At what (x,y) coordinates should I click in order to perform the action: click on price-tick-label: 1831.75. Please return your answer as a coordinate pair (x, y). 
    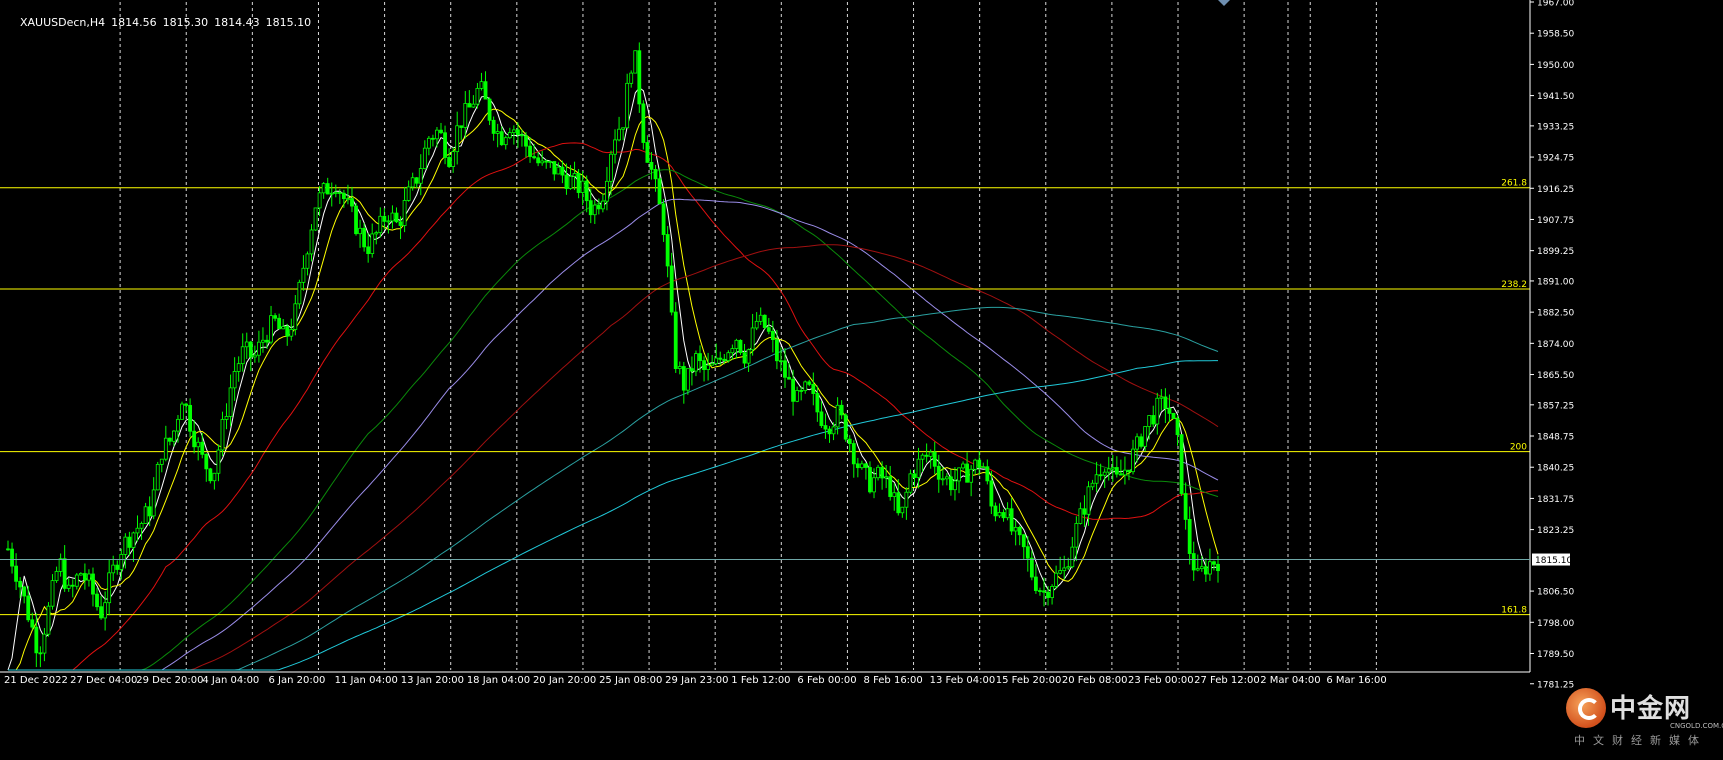
    Looking at the image, I should click on (1555, 500).